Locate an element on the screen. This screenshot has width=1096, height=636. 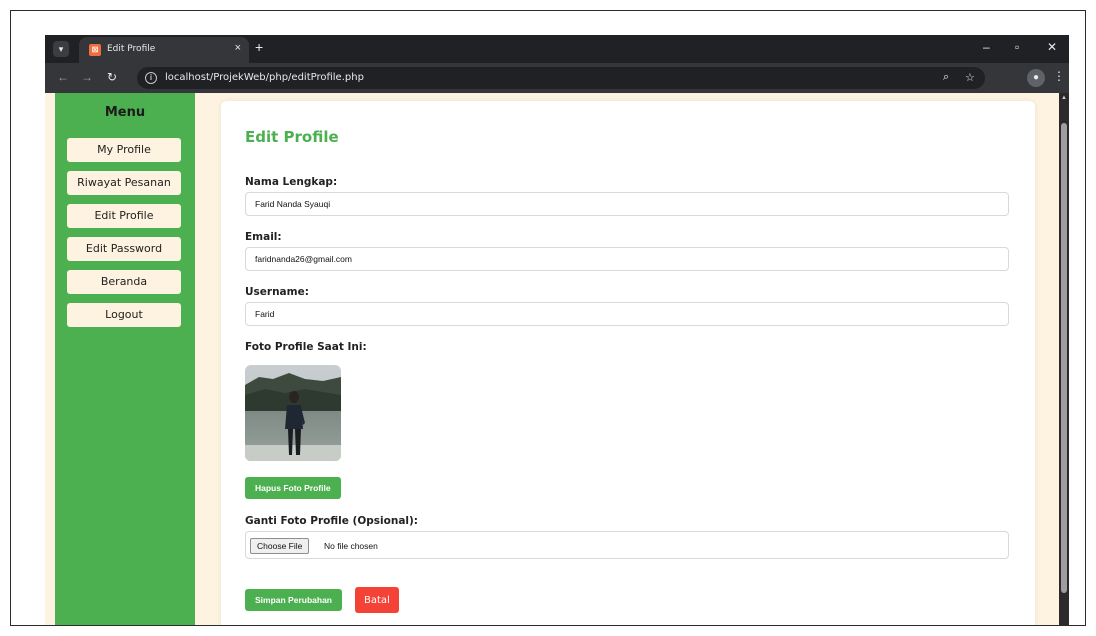
chevron-down-icon: ▾ is located at coordinates (61, 49).